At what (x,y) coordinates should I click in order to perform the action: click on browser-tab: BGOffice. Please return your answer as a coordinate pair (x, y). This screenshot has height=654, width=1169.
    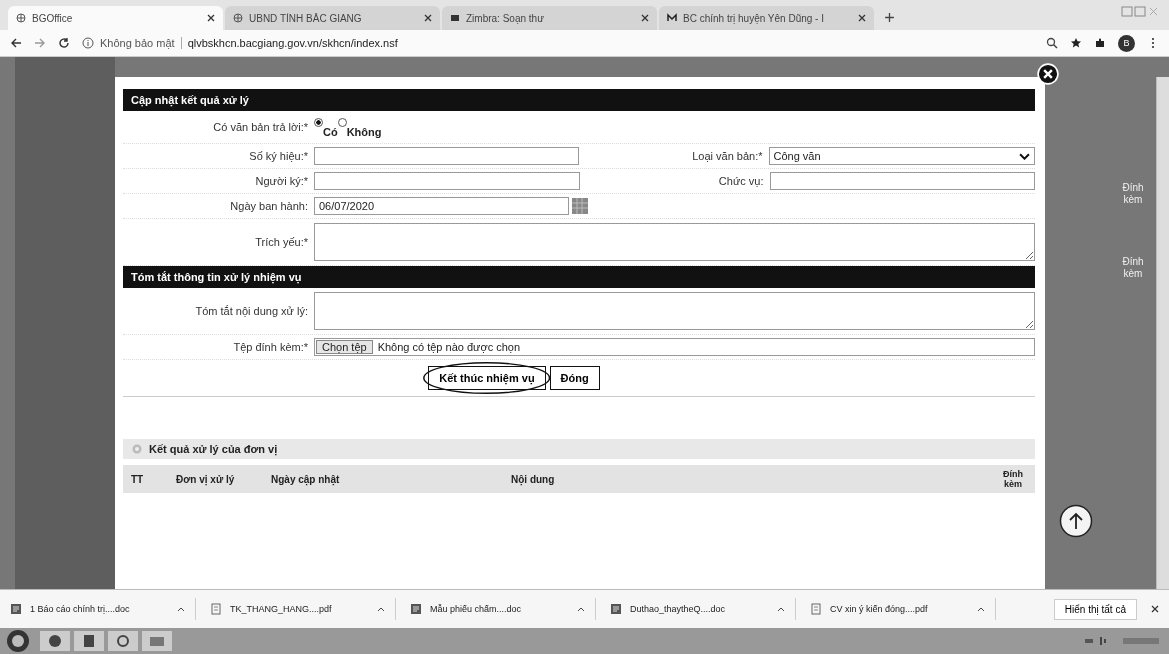
    Looking at the image, I should click on (115, 18).